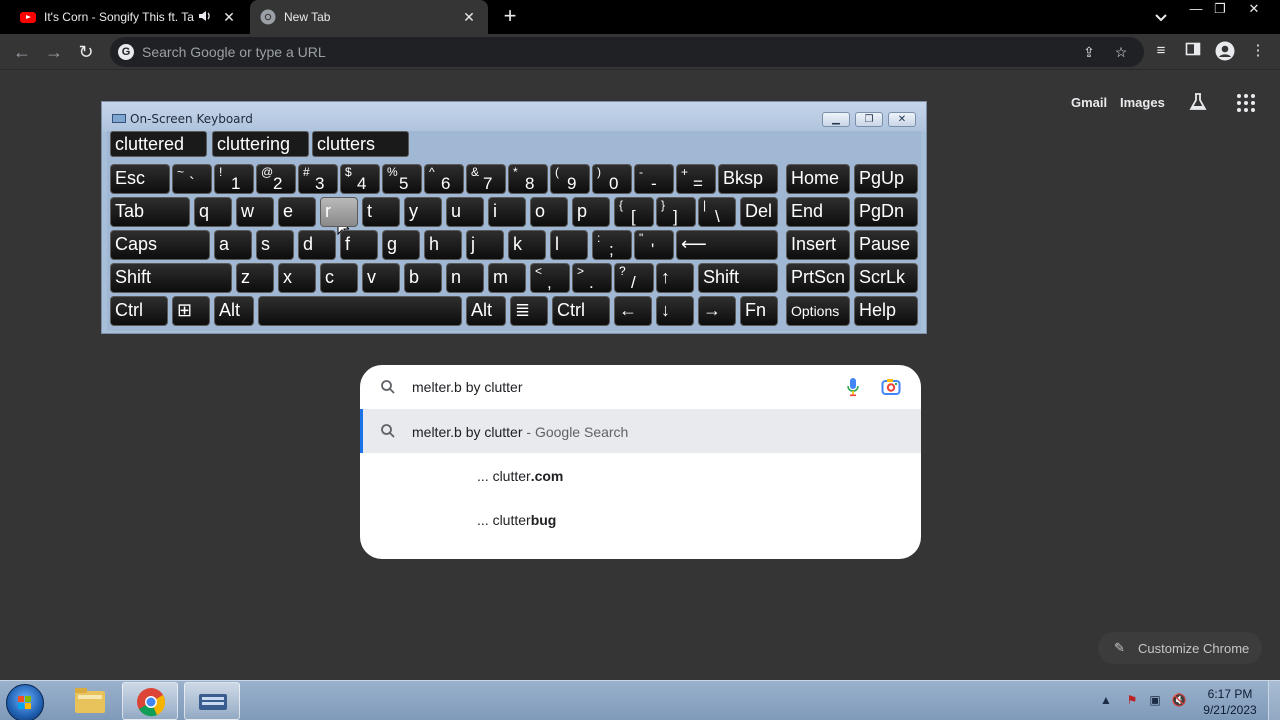  I want to click on search-box: melter.b by clutter, so click(640, 387).